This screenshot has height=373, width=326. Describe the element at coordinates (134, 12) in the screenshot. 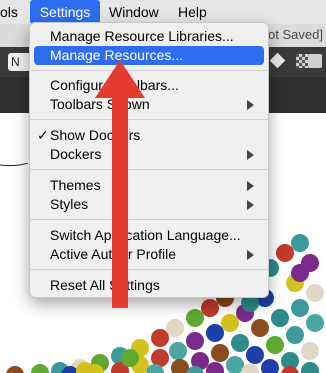

I see `menu-window: Window` at that location.